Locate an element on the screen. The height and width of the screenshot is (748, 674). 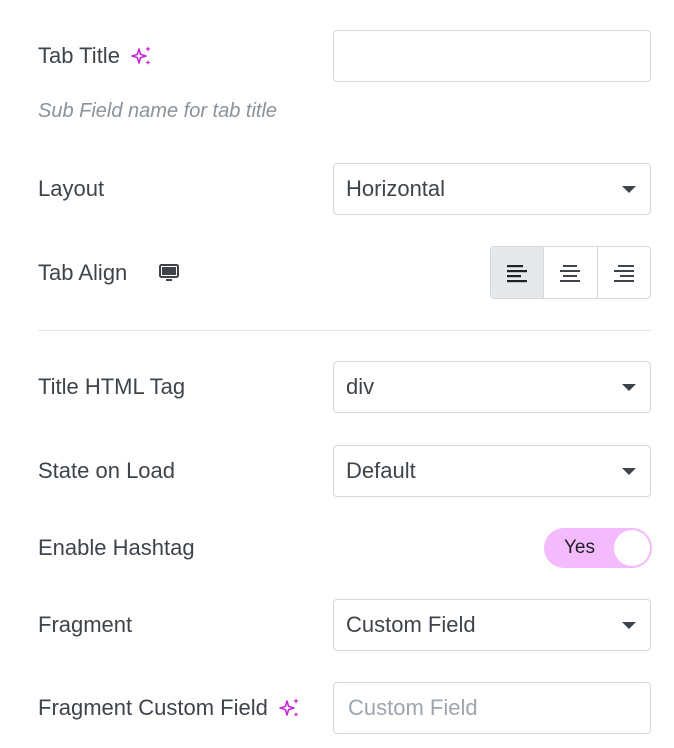
layout-label: Layout is located at coordinates (71, 188).